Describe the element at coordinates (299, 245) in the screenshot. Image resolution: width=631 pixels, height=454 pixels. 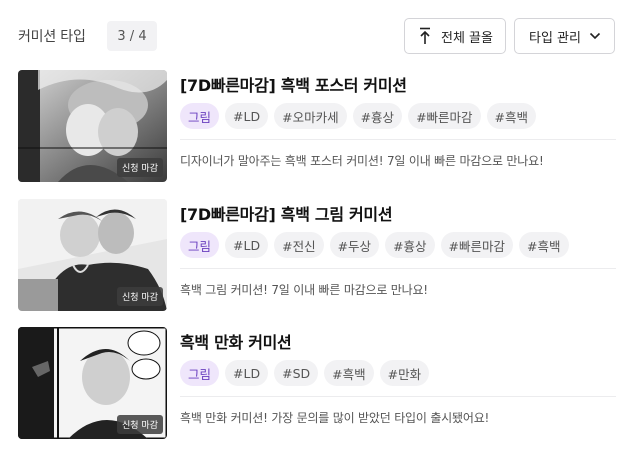
I see `hashtag: #전신` at that location.